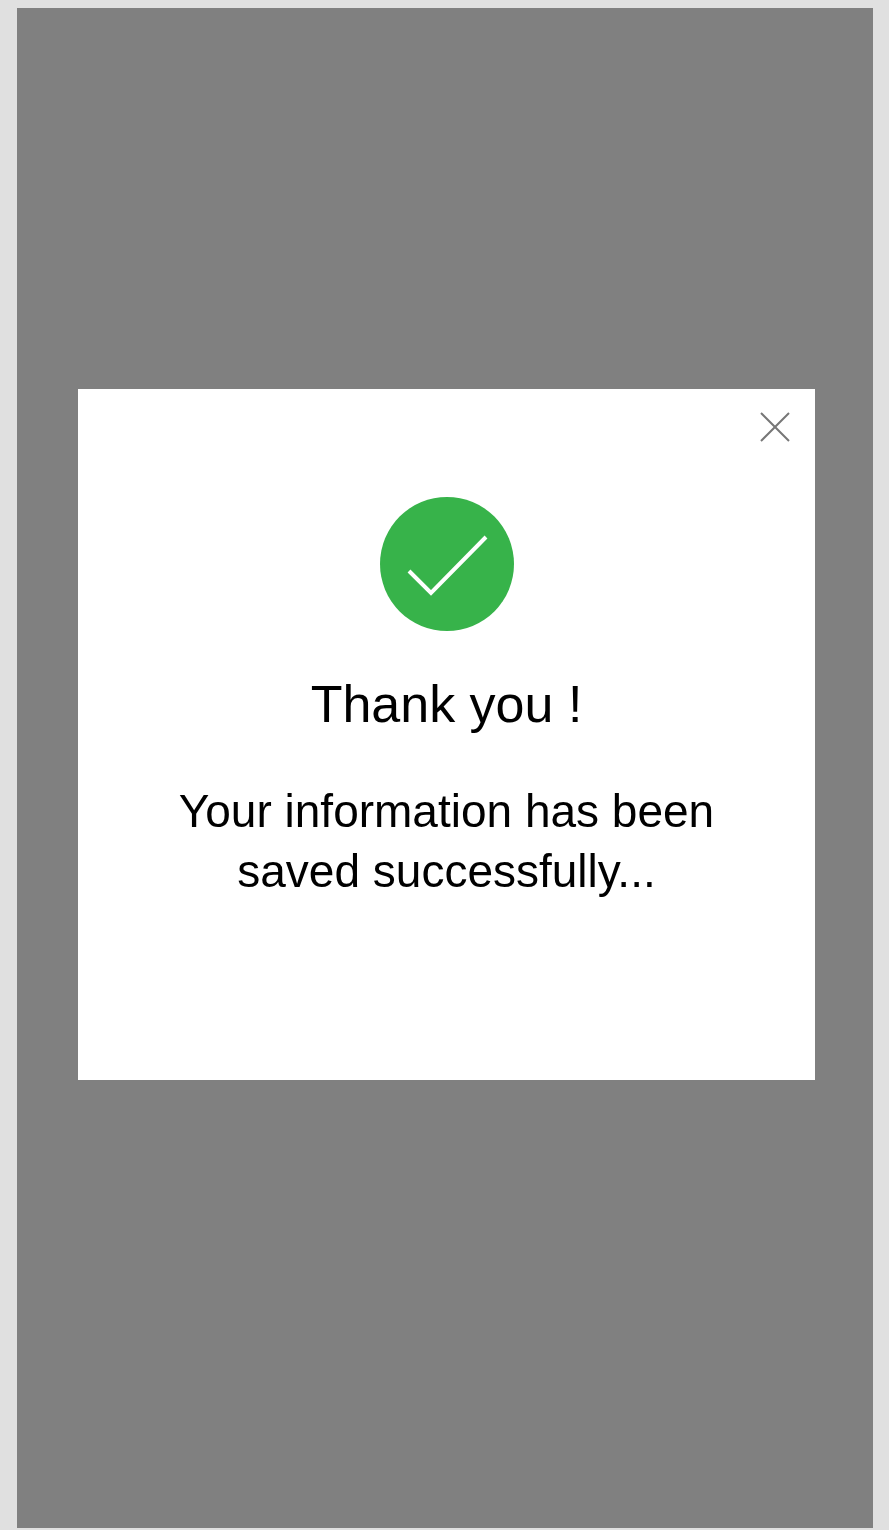 The height and width of the screenshot is (1530, 889). I want to click on success-check-icon, so click(446, 564).